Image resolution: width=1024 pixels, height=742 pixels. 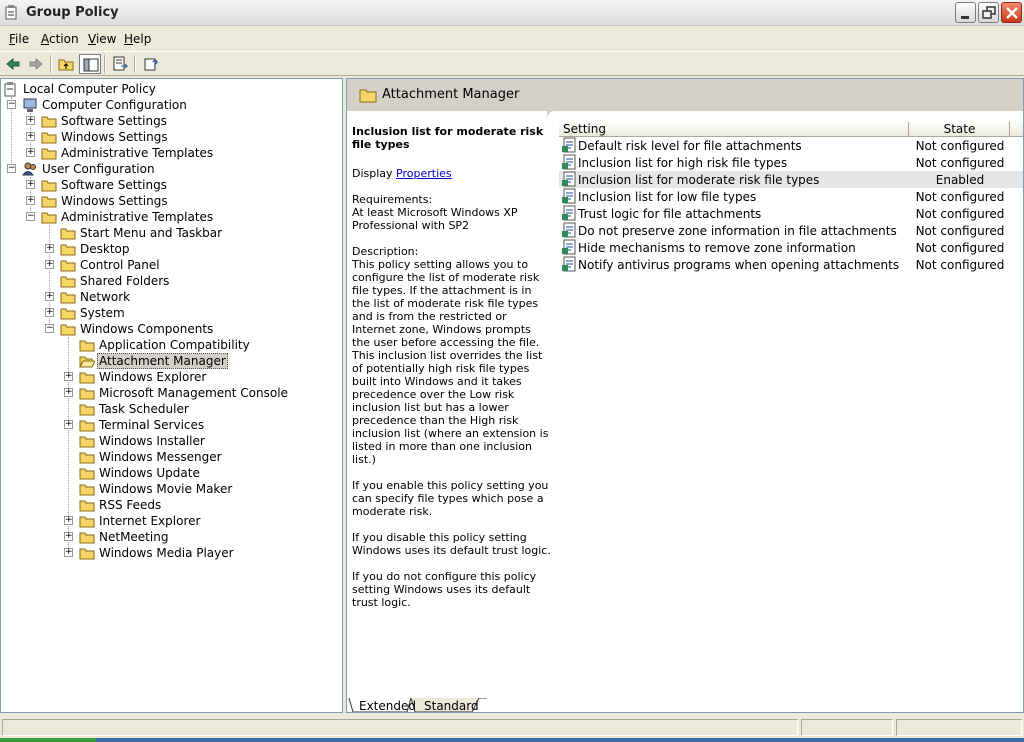 What do you see at coordinates (683, 163) in the screenshot?
I see `setting-name: Inclusion list for high risk file types` at bounding box center [683, 163].